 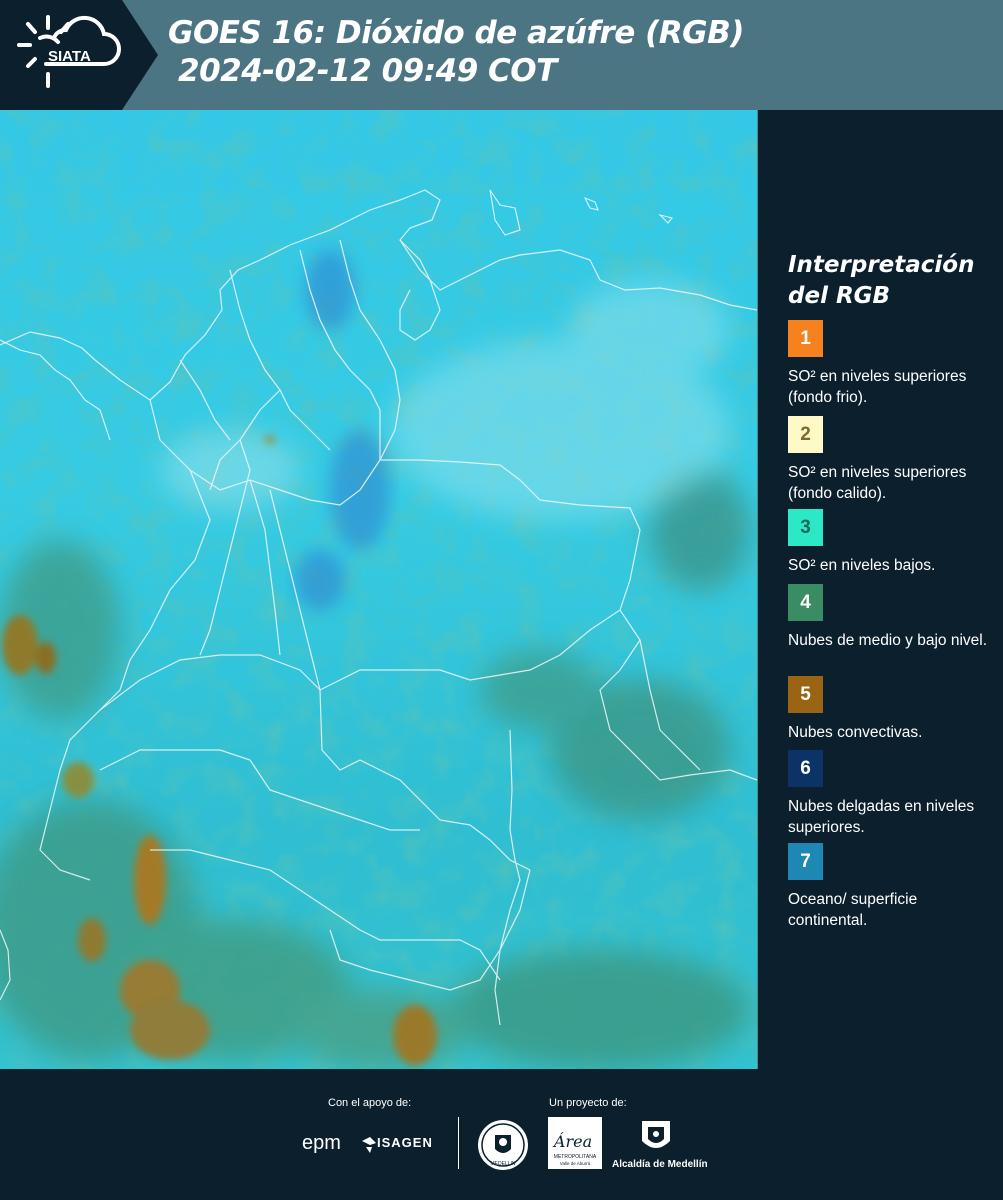 I want to click on sponsor-logos: epm ISAGEN, so click(x=367, y=1143).